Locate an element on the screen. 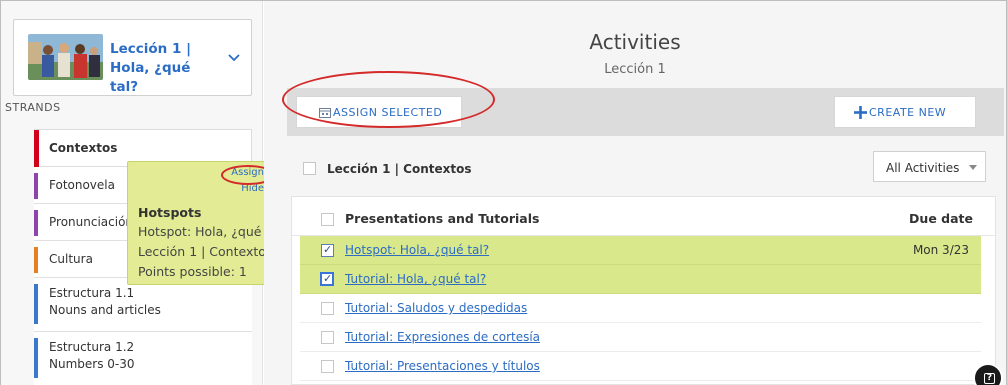 This screenshot has height=385, width=1007. plus-icon is located at coordinates (860, 112).